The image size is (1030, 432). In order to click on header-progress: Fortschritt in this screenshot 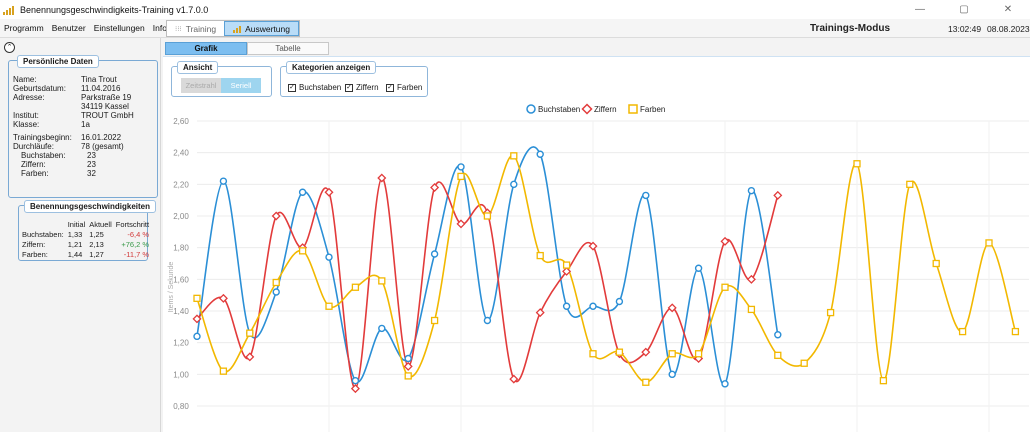, I will do `click(132, 224)`.